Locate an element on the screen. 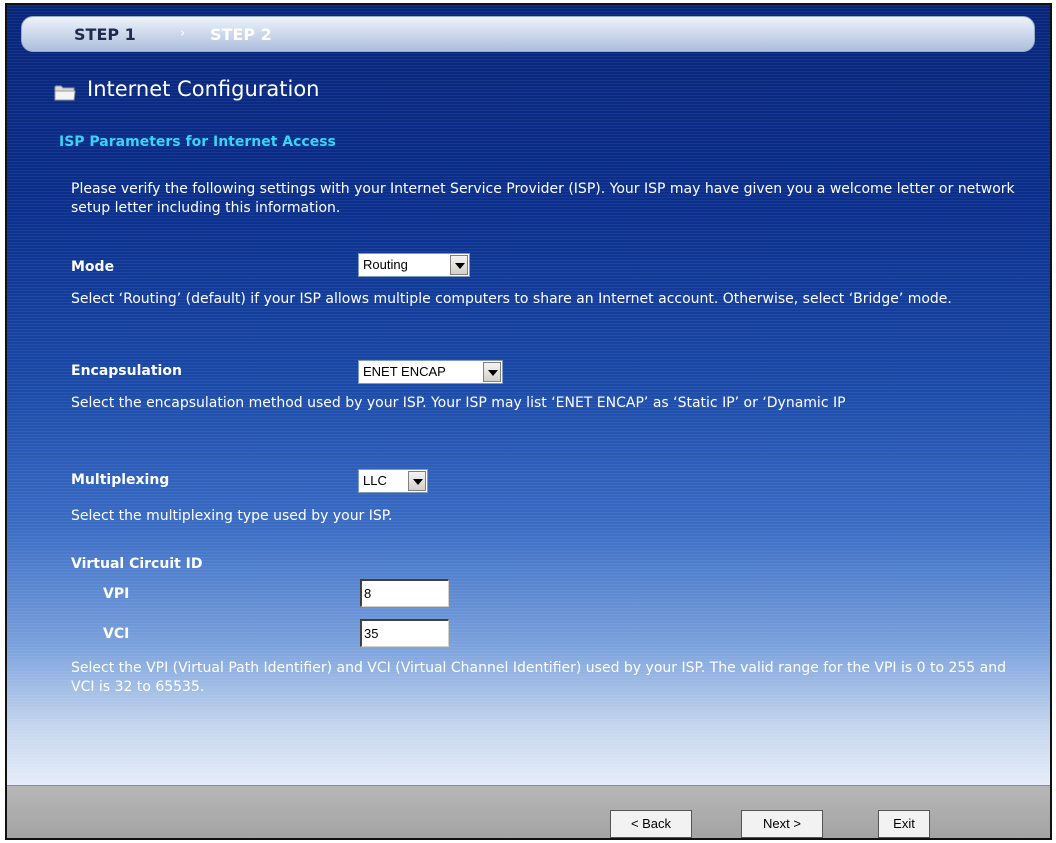 This screenshot has height=843, width=1056. multiplexing-select-value: LLC is located at coordinates (375, 480).